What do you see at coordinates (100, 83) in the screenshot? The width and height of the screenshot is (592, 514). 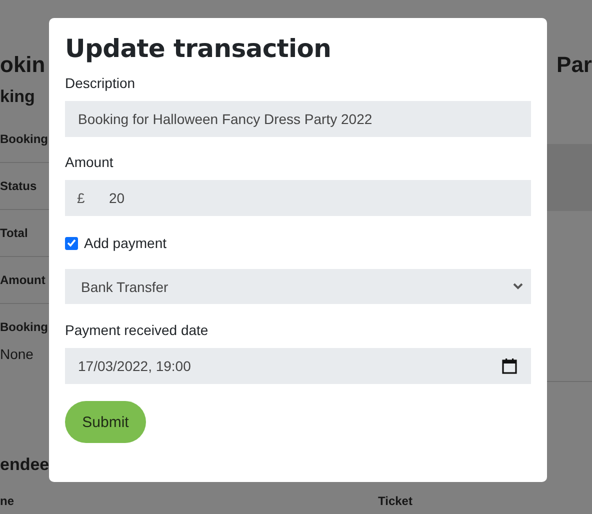 I see `field-label: Description` at bounding box center [100, 83].